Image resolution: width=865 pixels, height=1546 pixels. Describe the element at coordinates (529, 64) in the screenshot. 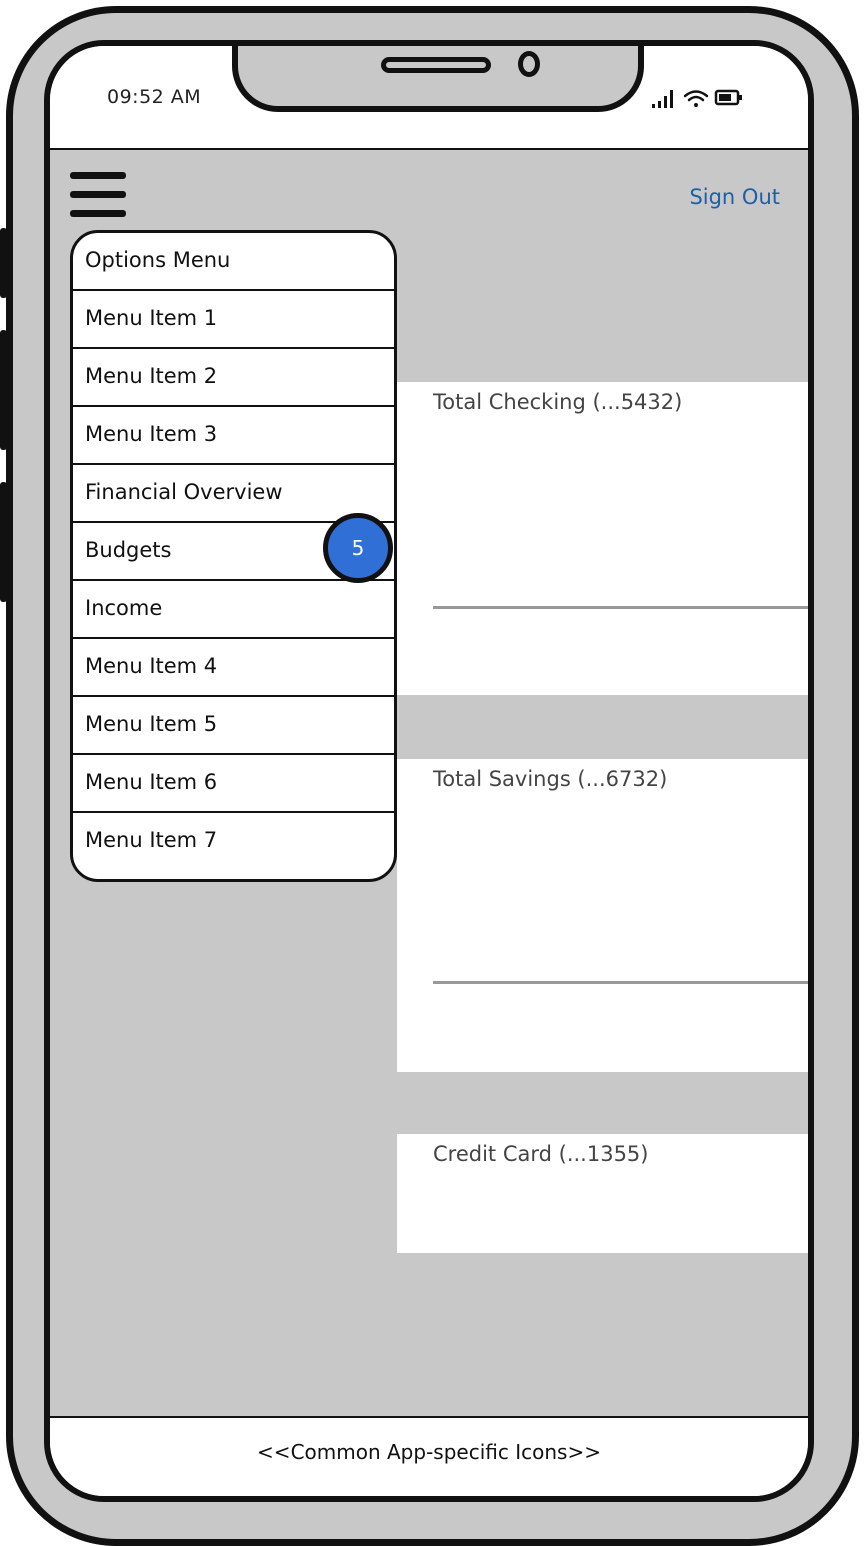

I see `camera-icon` at that location.